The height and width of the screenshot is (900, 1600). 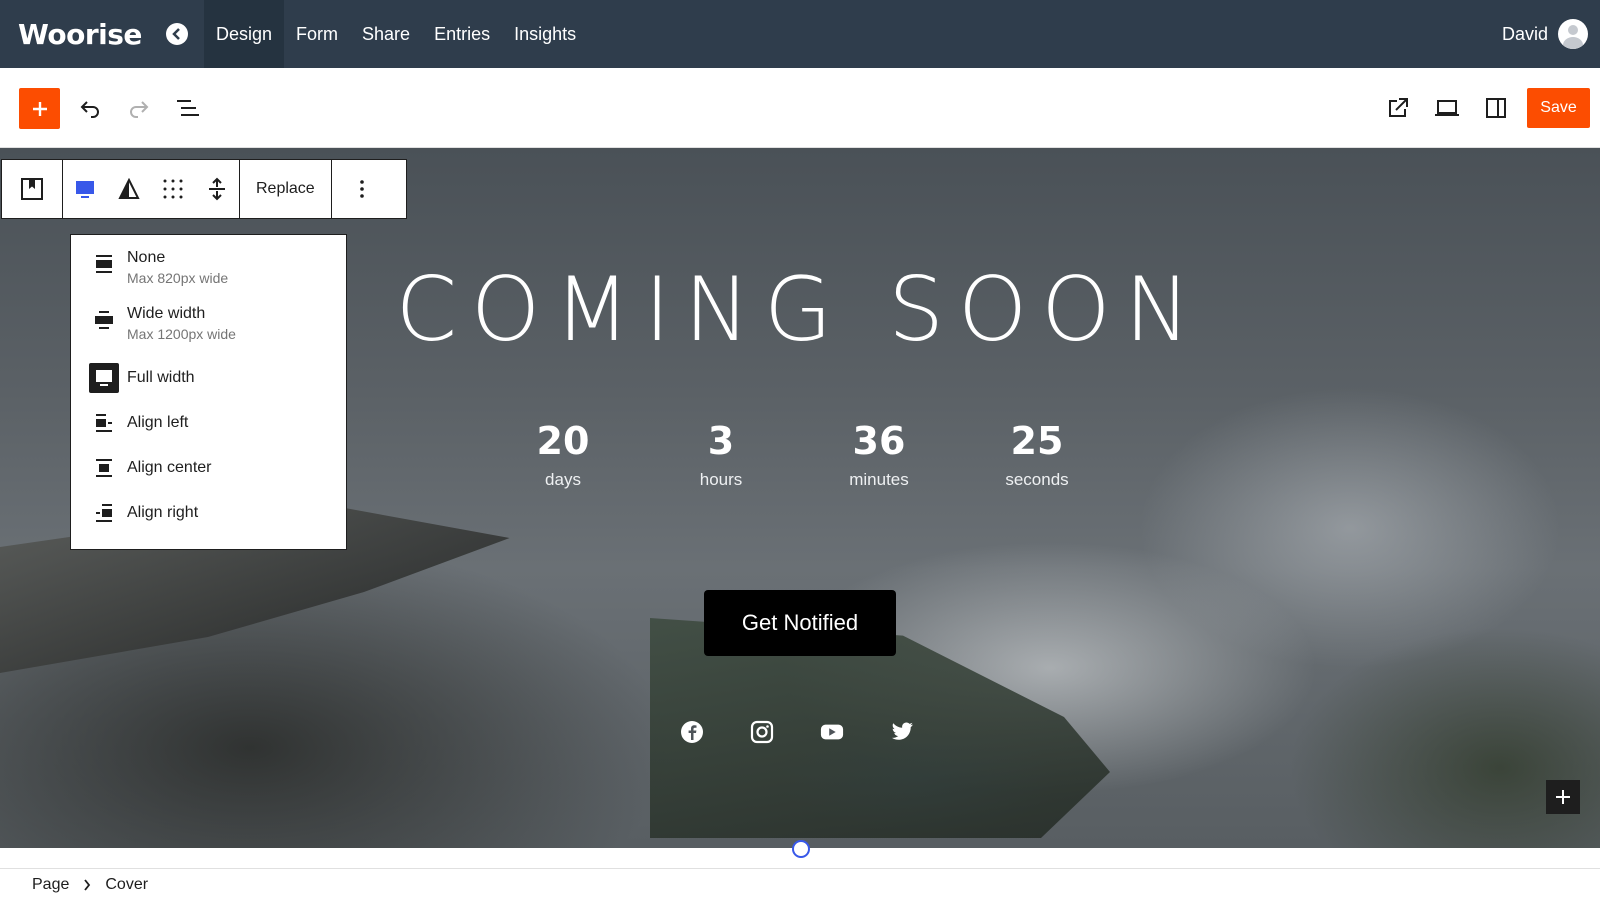 I want to click on menu-item-label: Align left, so click(x=158, y=422).